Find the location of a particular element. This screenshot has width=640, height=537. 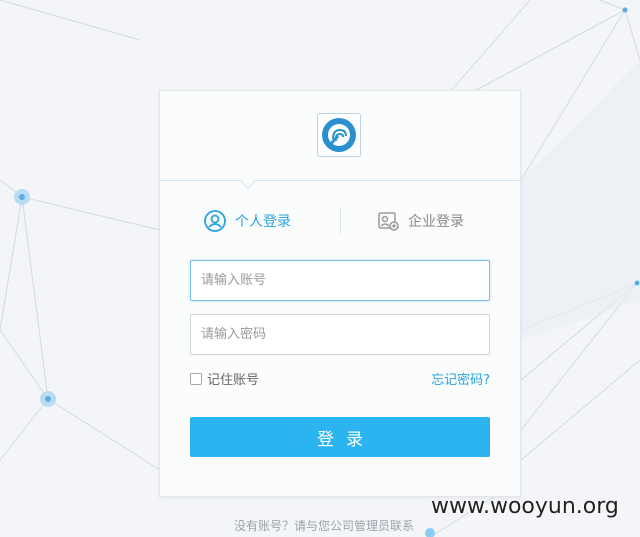

active-tab-pointer is located at coordinates (248, 182).